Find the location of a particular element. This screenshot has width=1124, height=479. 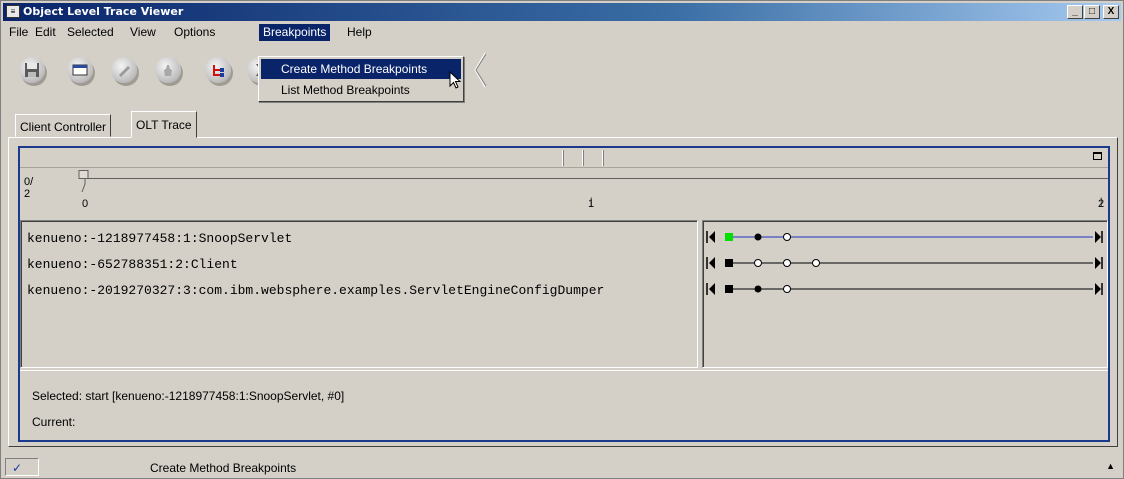

menu-edit: Edit is located at coordinates (45, 32).